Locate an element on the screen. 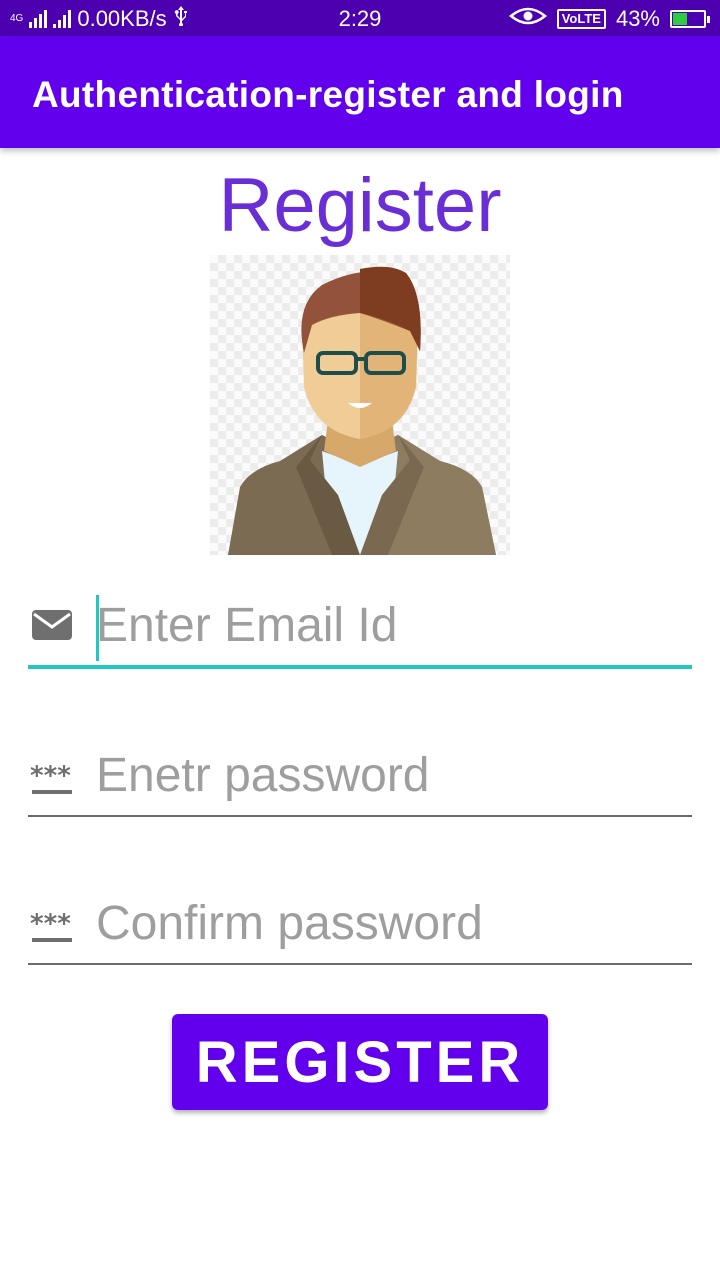 This screenshot has height=1280, width=720. status-right: VoLTE 43% is located at coordinates (609, 19).